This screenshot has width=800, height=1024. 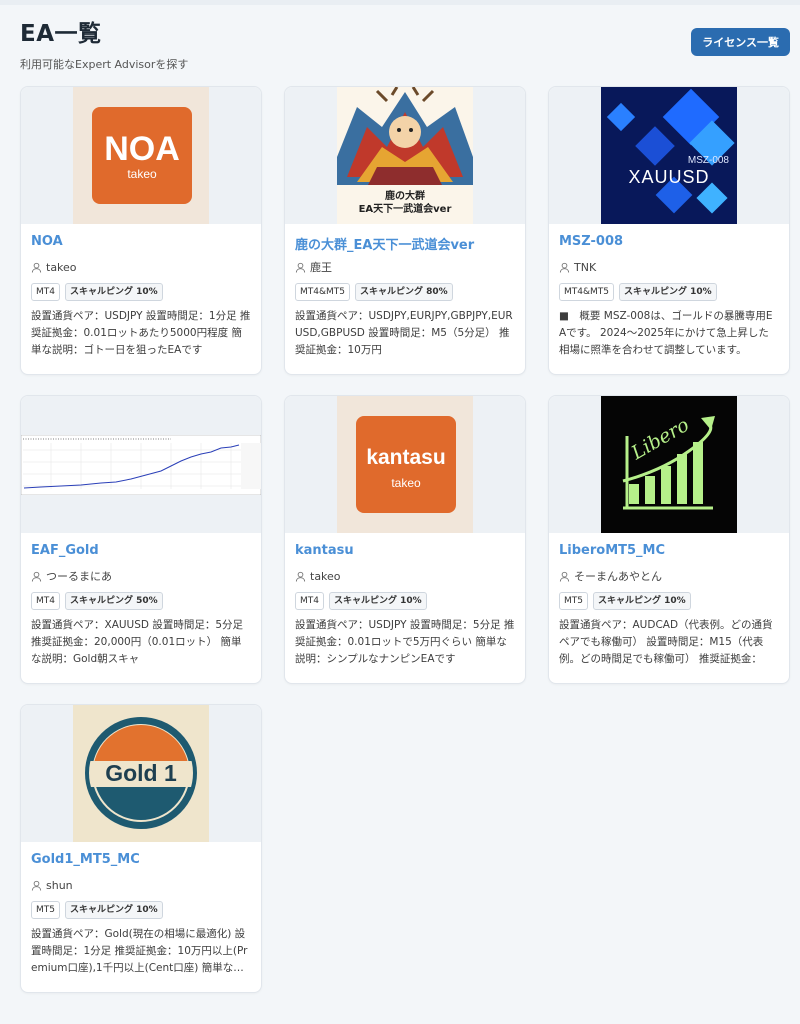 What do you see at coordinates (141, 885) in the screenshot?
I see `card-author: shun` at bounding box center [141, 885].